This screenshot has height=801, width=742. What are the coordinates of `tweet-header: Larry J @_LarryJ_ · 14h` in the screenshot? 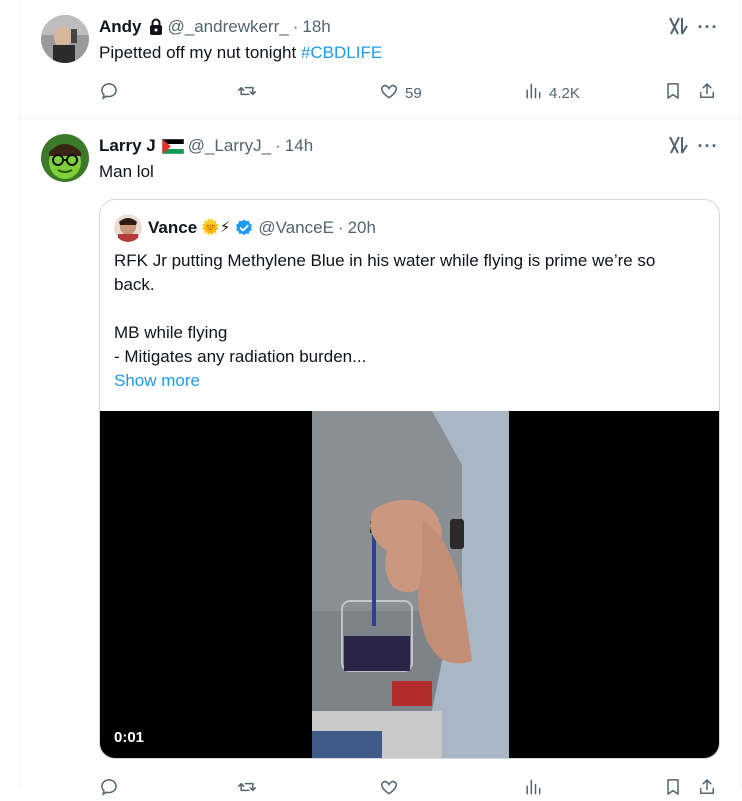 It's located at (206, 146).